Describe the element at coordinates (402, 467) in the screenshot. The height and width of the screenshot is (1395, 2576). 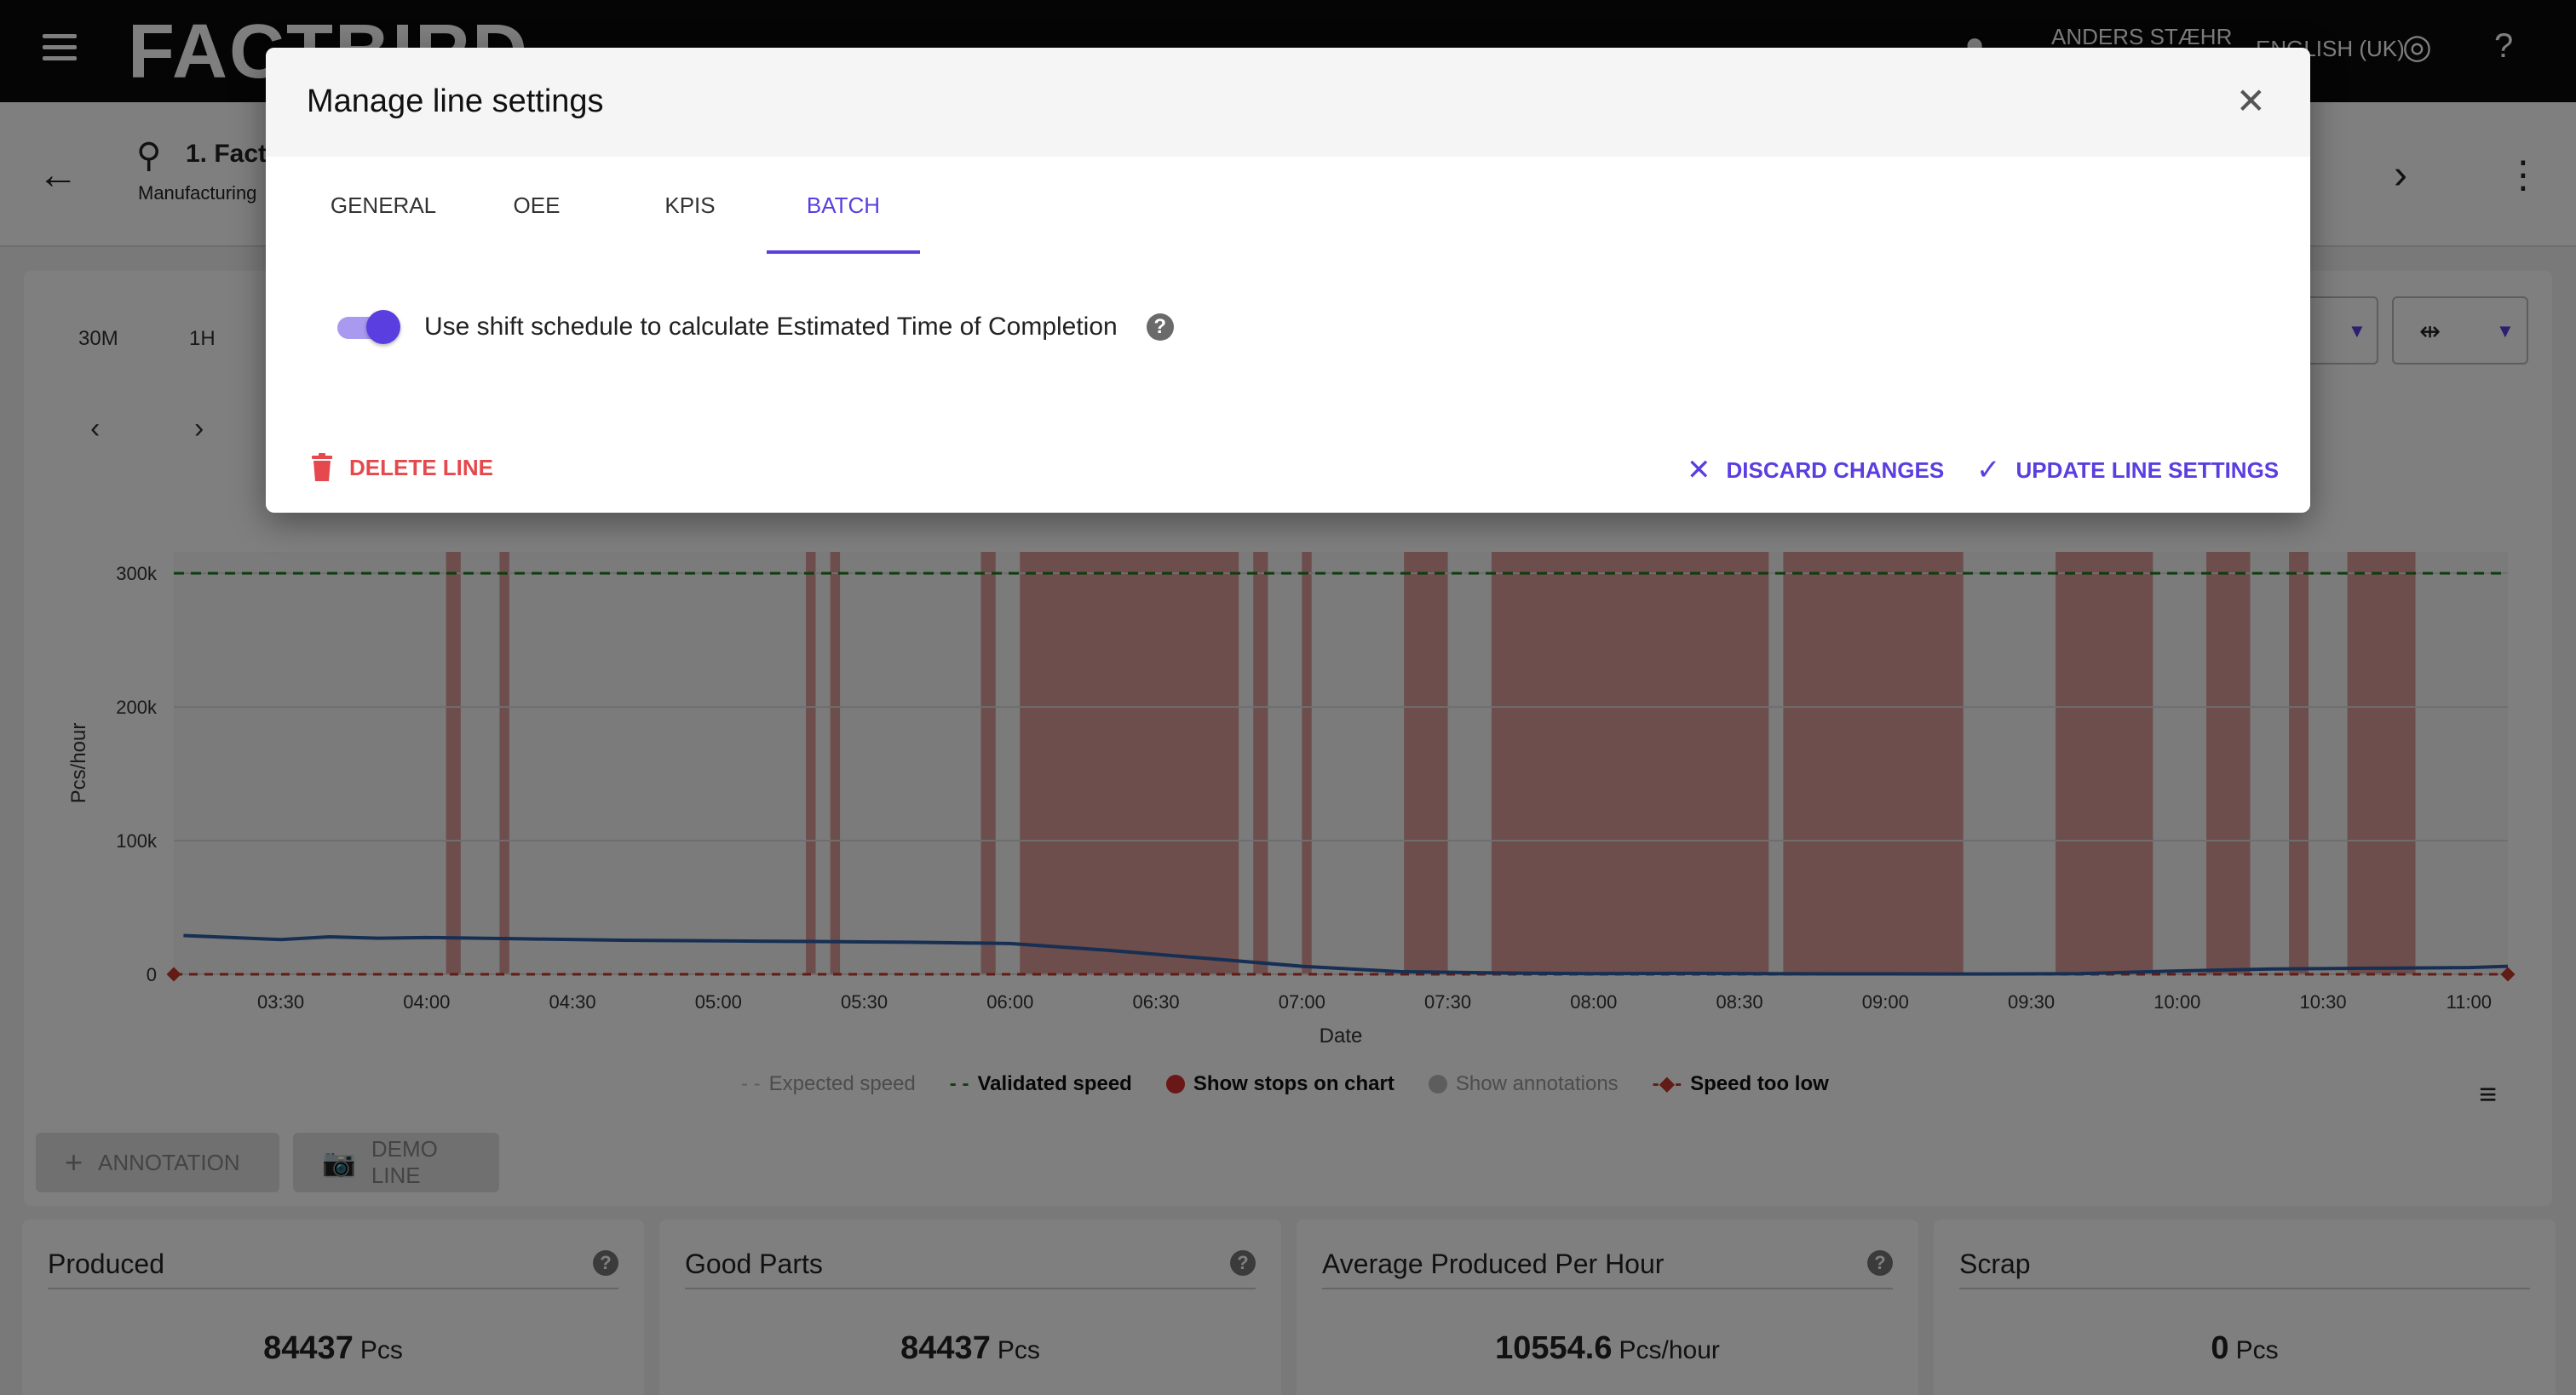
I see `delete-line-button: DELETE LINE` at that location.